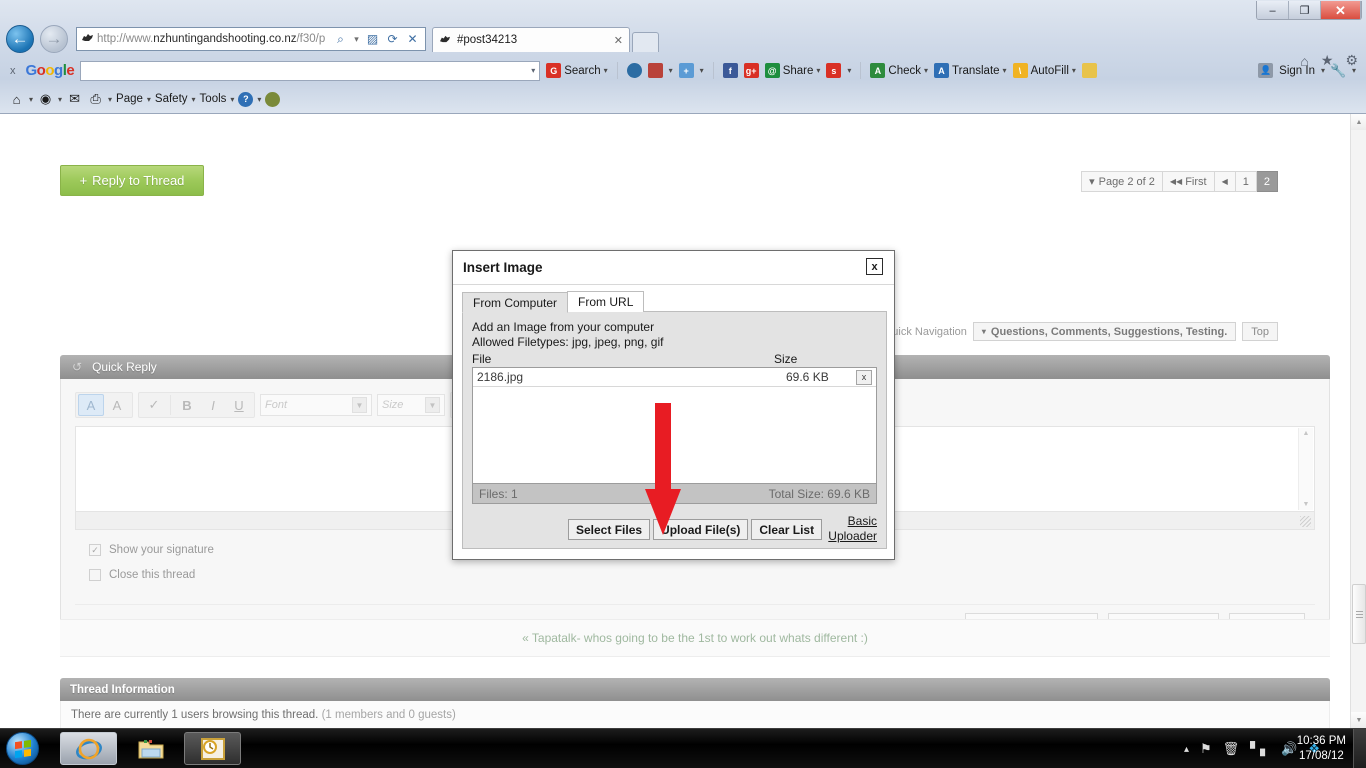  What do you see at coordinates (609, 529) in the screenshot?
I see `select-files-button: Select Files` at bounding box center [609, 529].